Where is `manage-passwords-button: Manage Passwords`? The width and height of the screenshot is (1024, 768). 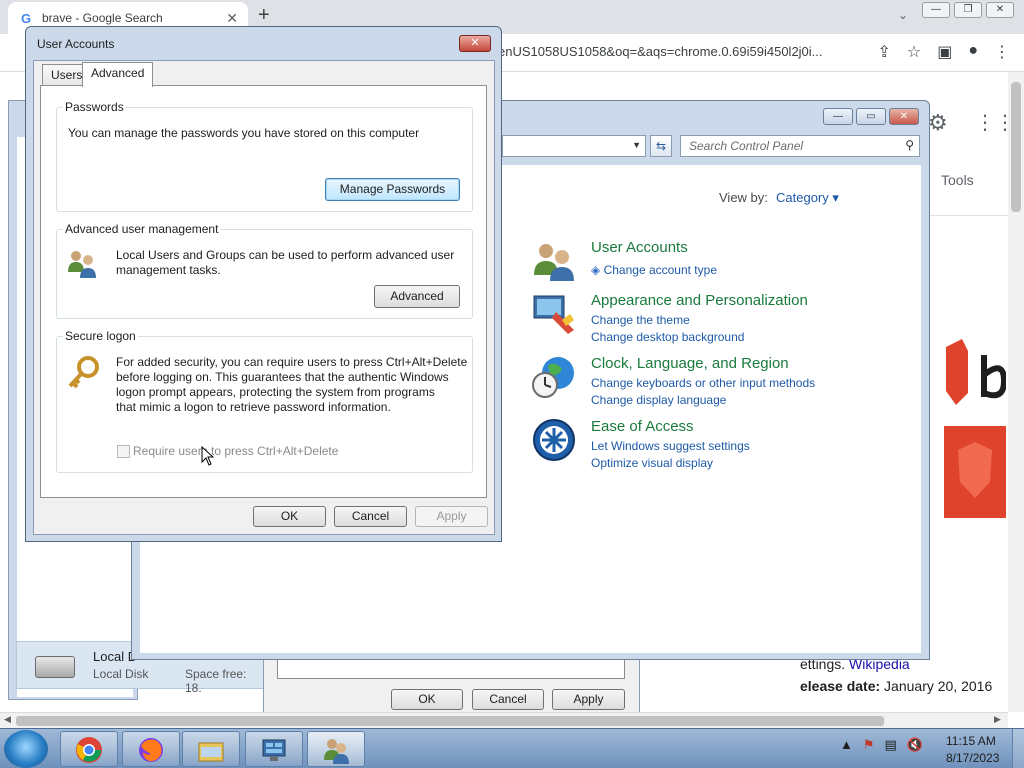
manage-passwords-button: Manage Passwords is located at coordinates (392, 189).